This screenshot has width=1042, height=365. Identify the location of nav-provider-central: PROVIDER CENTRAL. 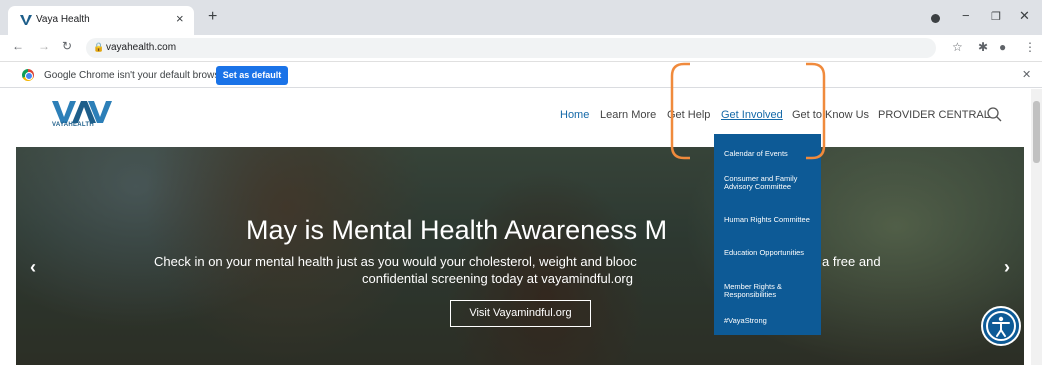
(934, 115).